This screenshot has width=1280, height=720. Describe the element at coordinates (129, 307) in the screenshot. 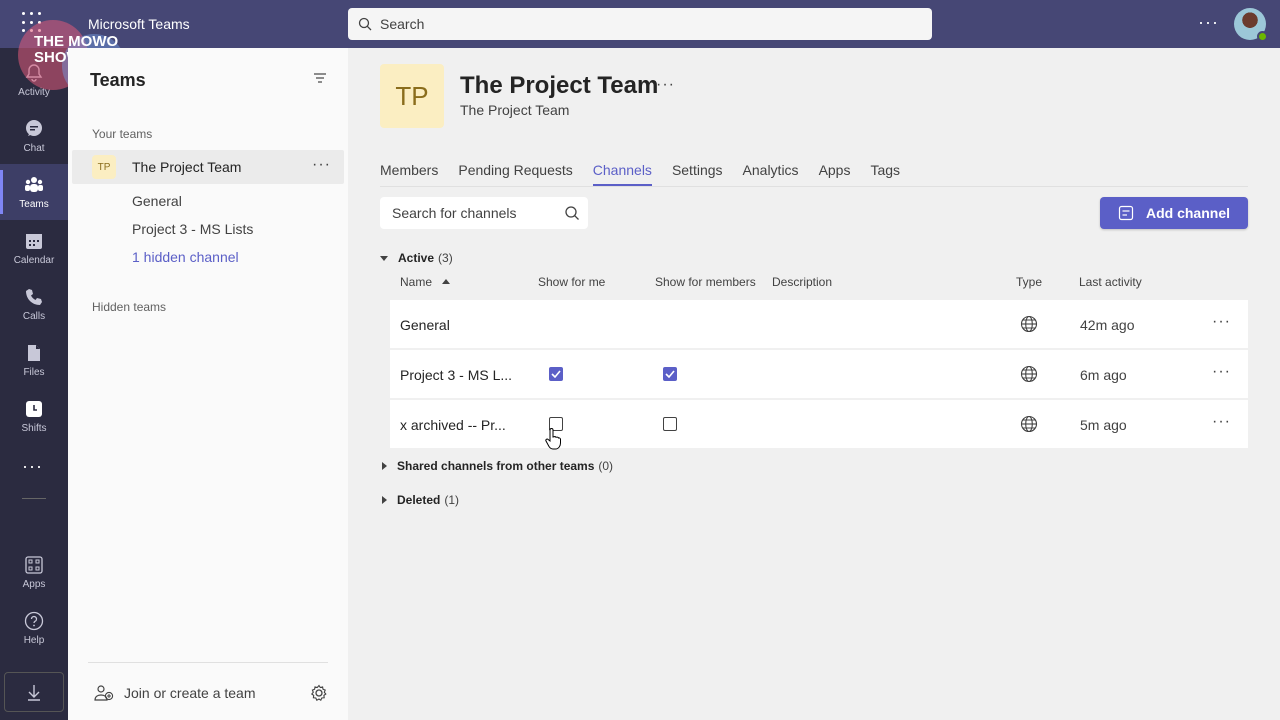

I see `hidden-teams-label: Hidden teams` at that location.